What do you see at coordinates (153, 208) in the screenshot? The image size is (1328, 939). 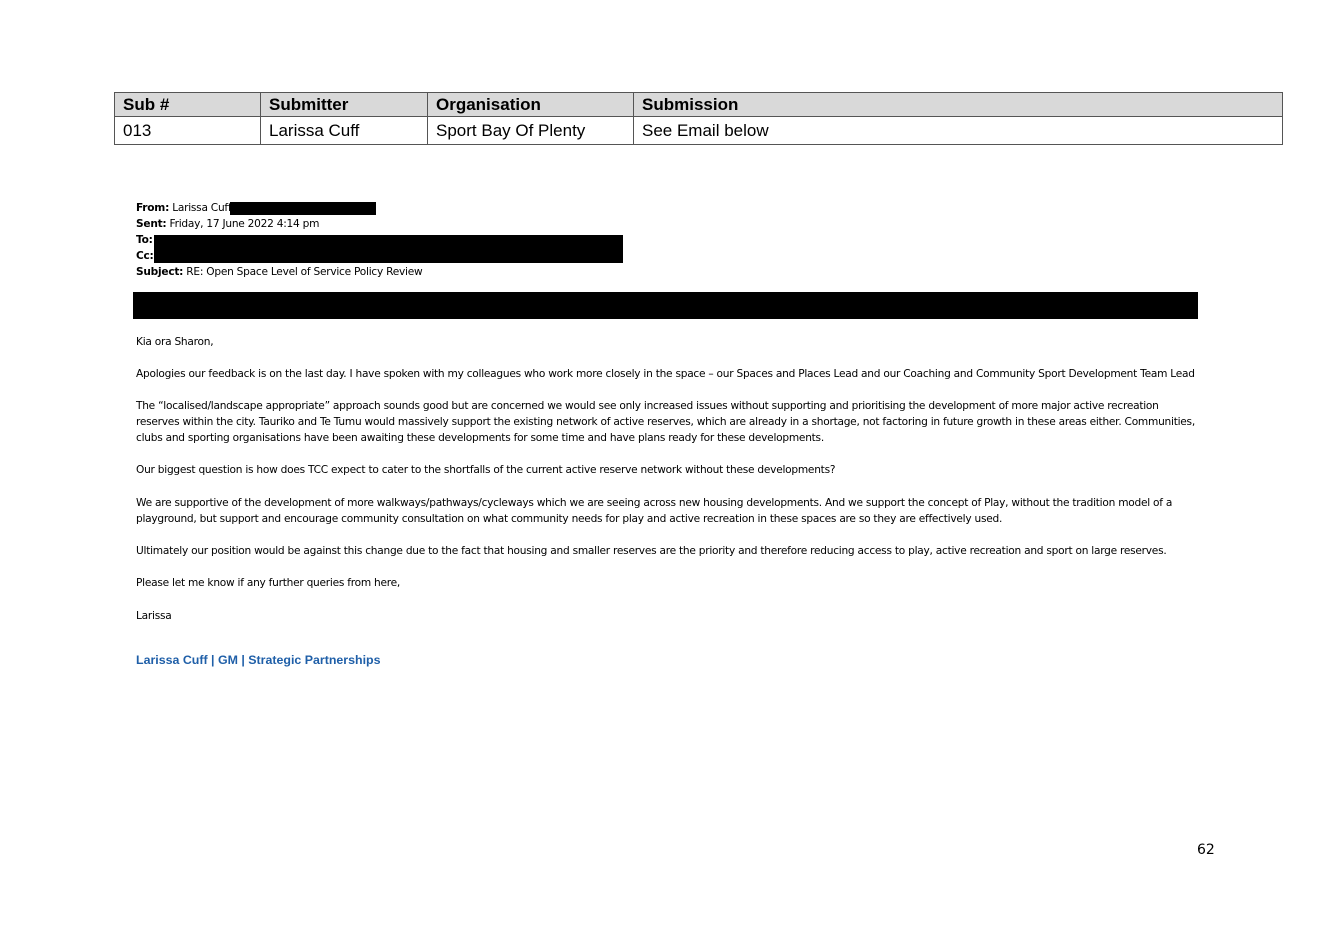 I see `from-label: From:` at bounding box center [153, 208].